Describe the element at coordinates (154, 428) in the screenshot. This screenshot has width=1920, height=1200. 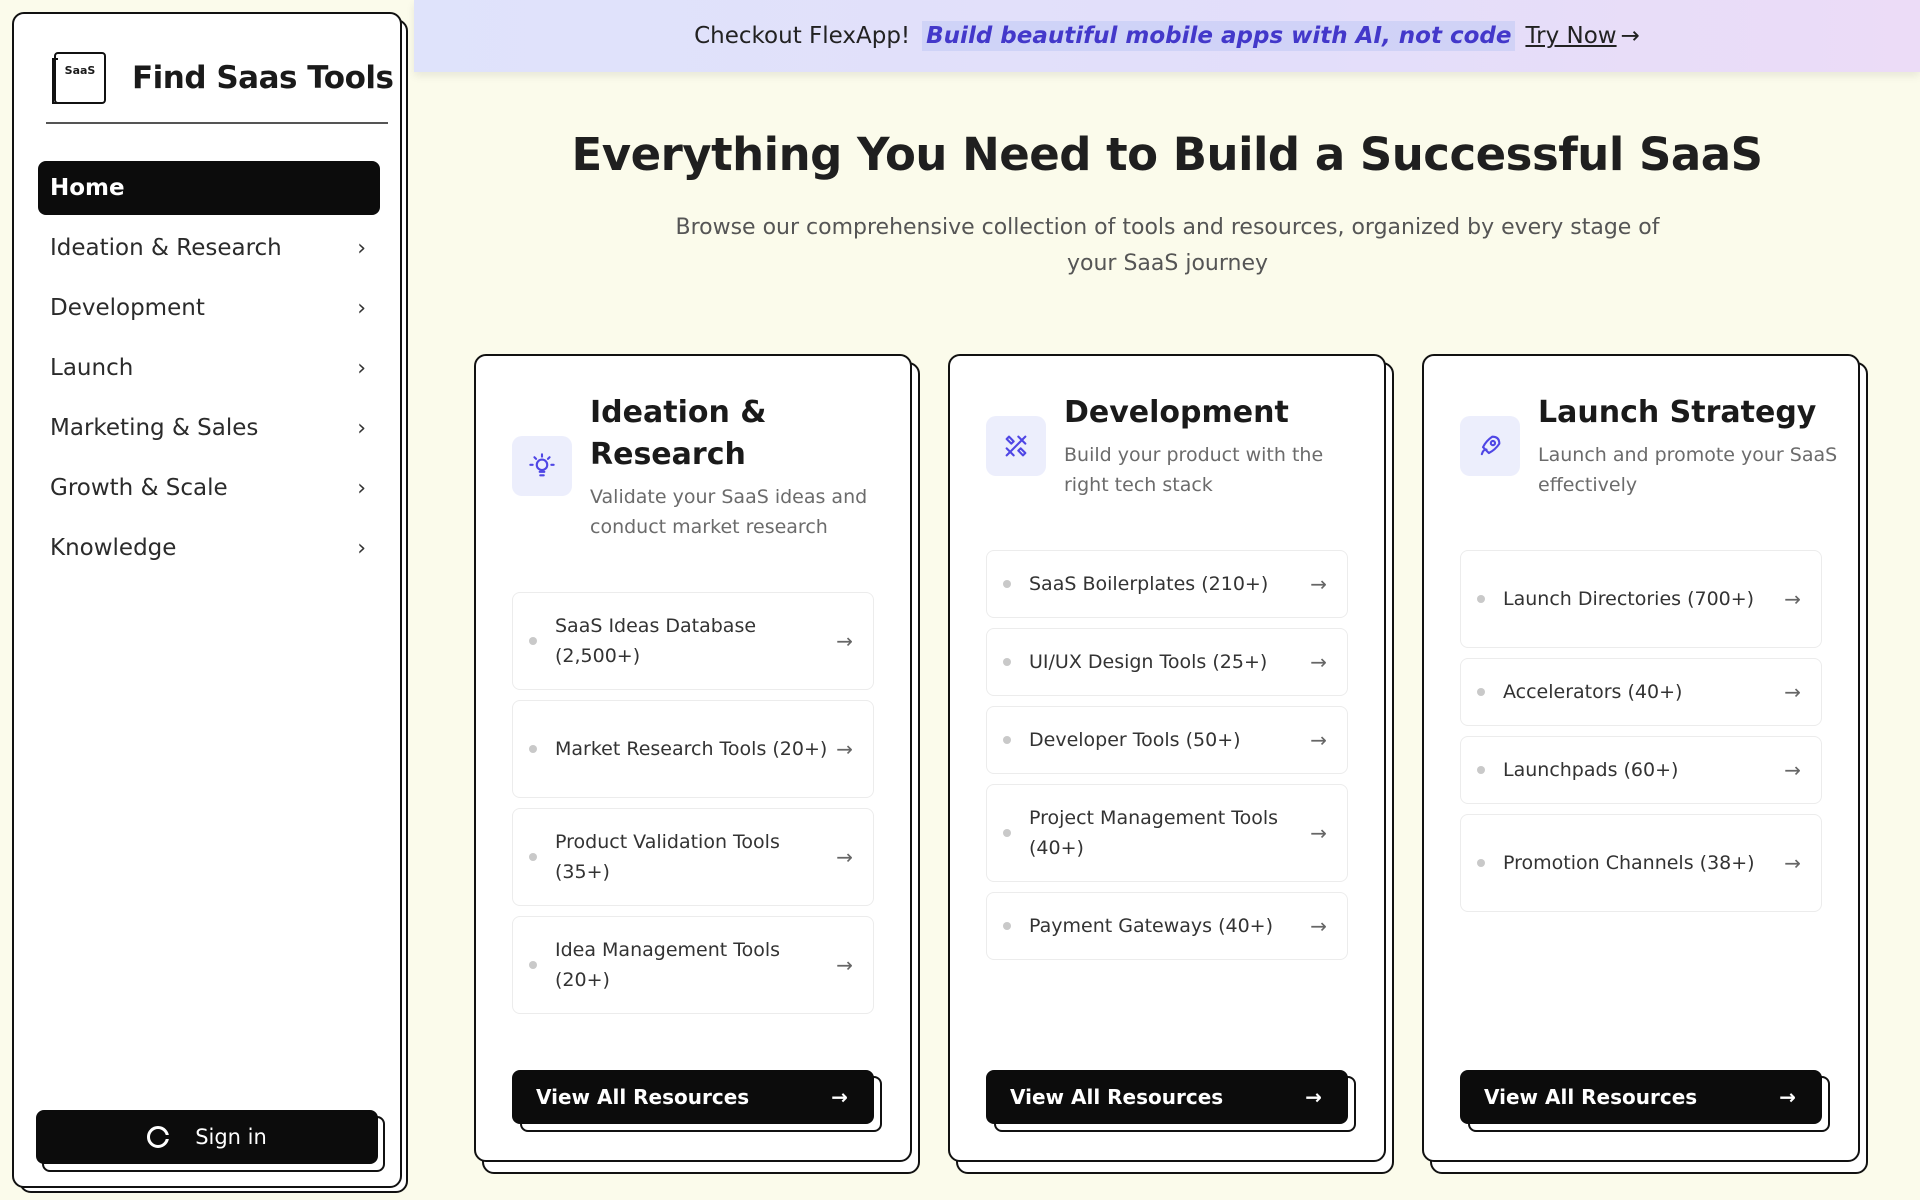
I see `sidebar-item-label: Marketing & Sales` at that location.